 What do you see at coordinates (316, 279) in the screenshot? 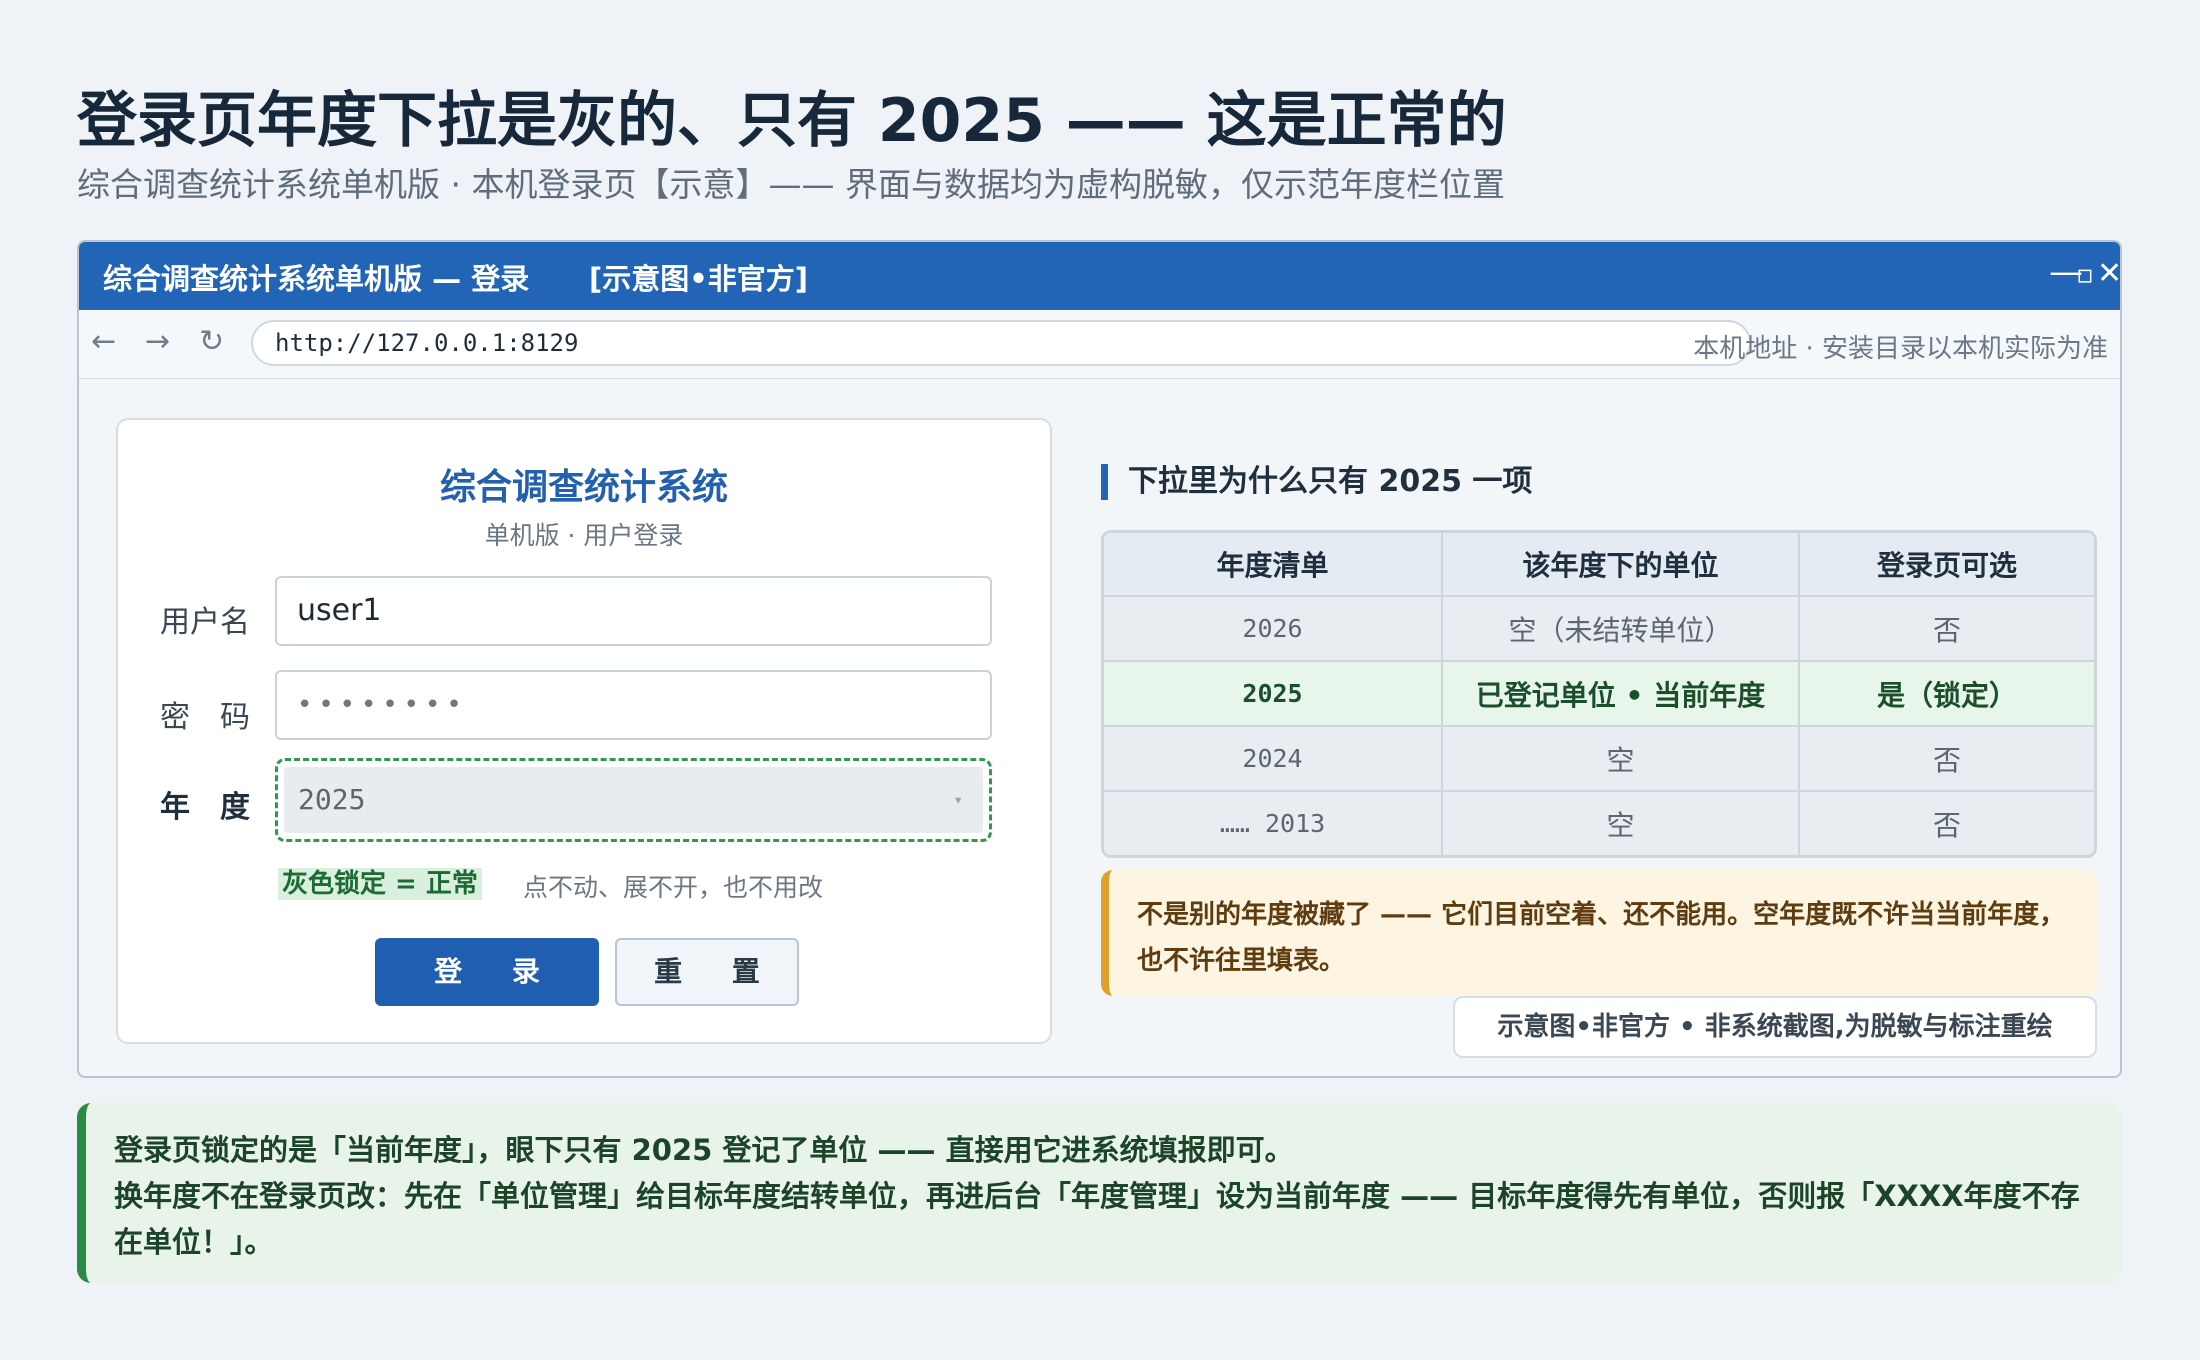
I see `window-title: 综合调查统计系统单机版 — 登录` at bounding box center [316, 279].